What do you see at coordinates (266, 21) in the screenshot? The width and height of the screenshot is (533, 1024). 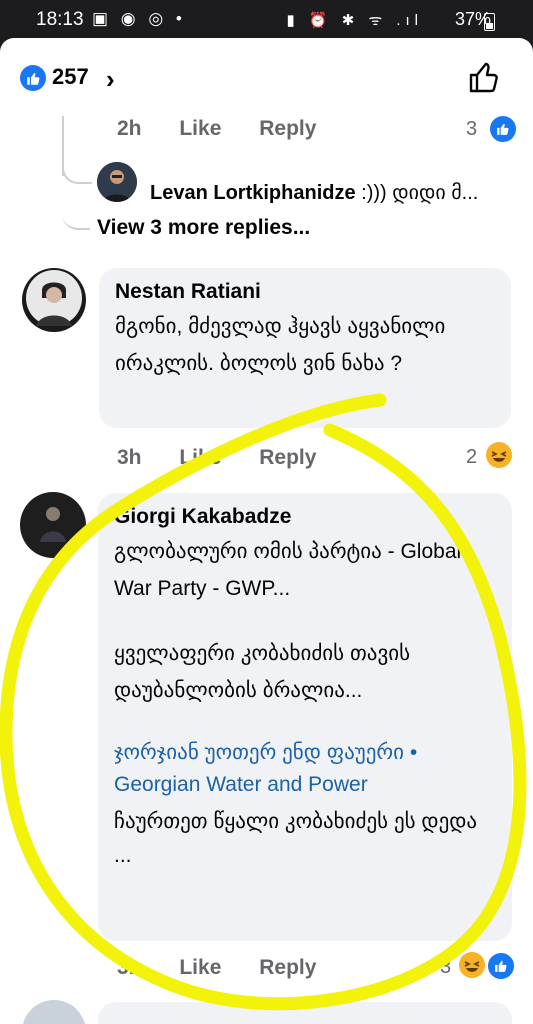 I see `status-bar: 18:13 ▣ ◉ ◎ • ▮ ⏰ ✱ ᯤ .ıl 37%` at bounding box center [266, 21].